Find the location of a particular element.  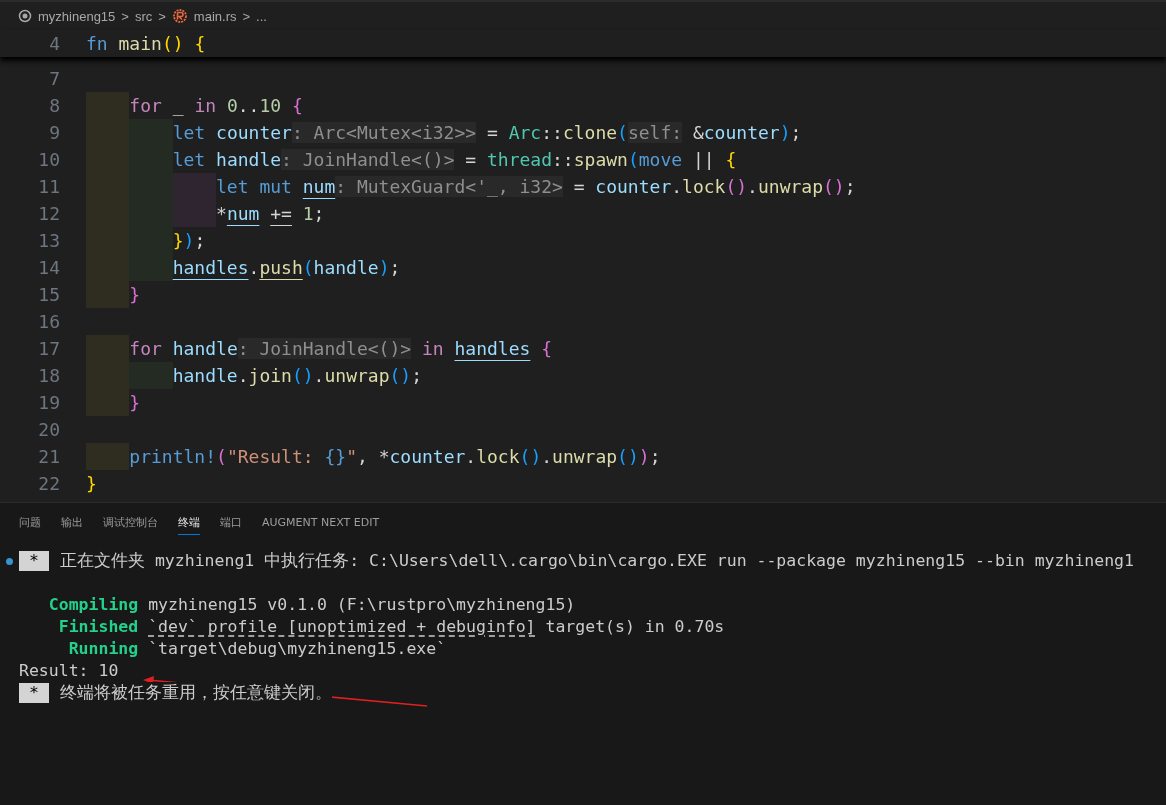

code-line: fn main() { is located at coordinates (146, 44).